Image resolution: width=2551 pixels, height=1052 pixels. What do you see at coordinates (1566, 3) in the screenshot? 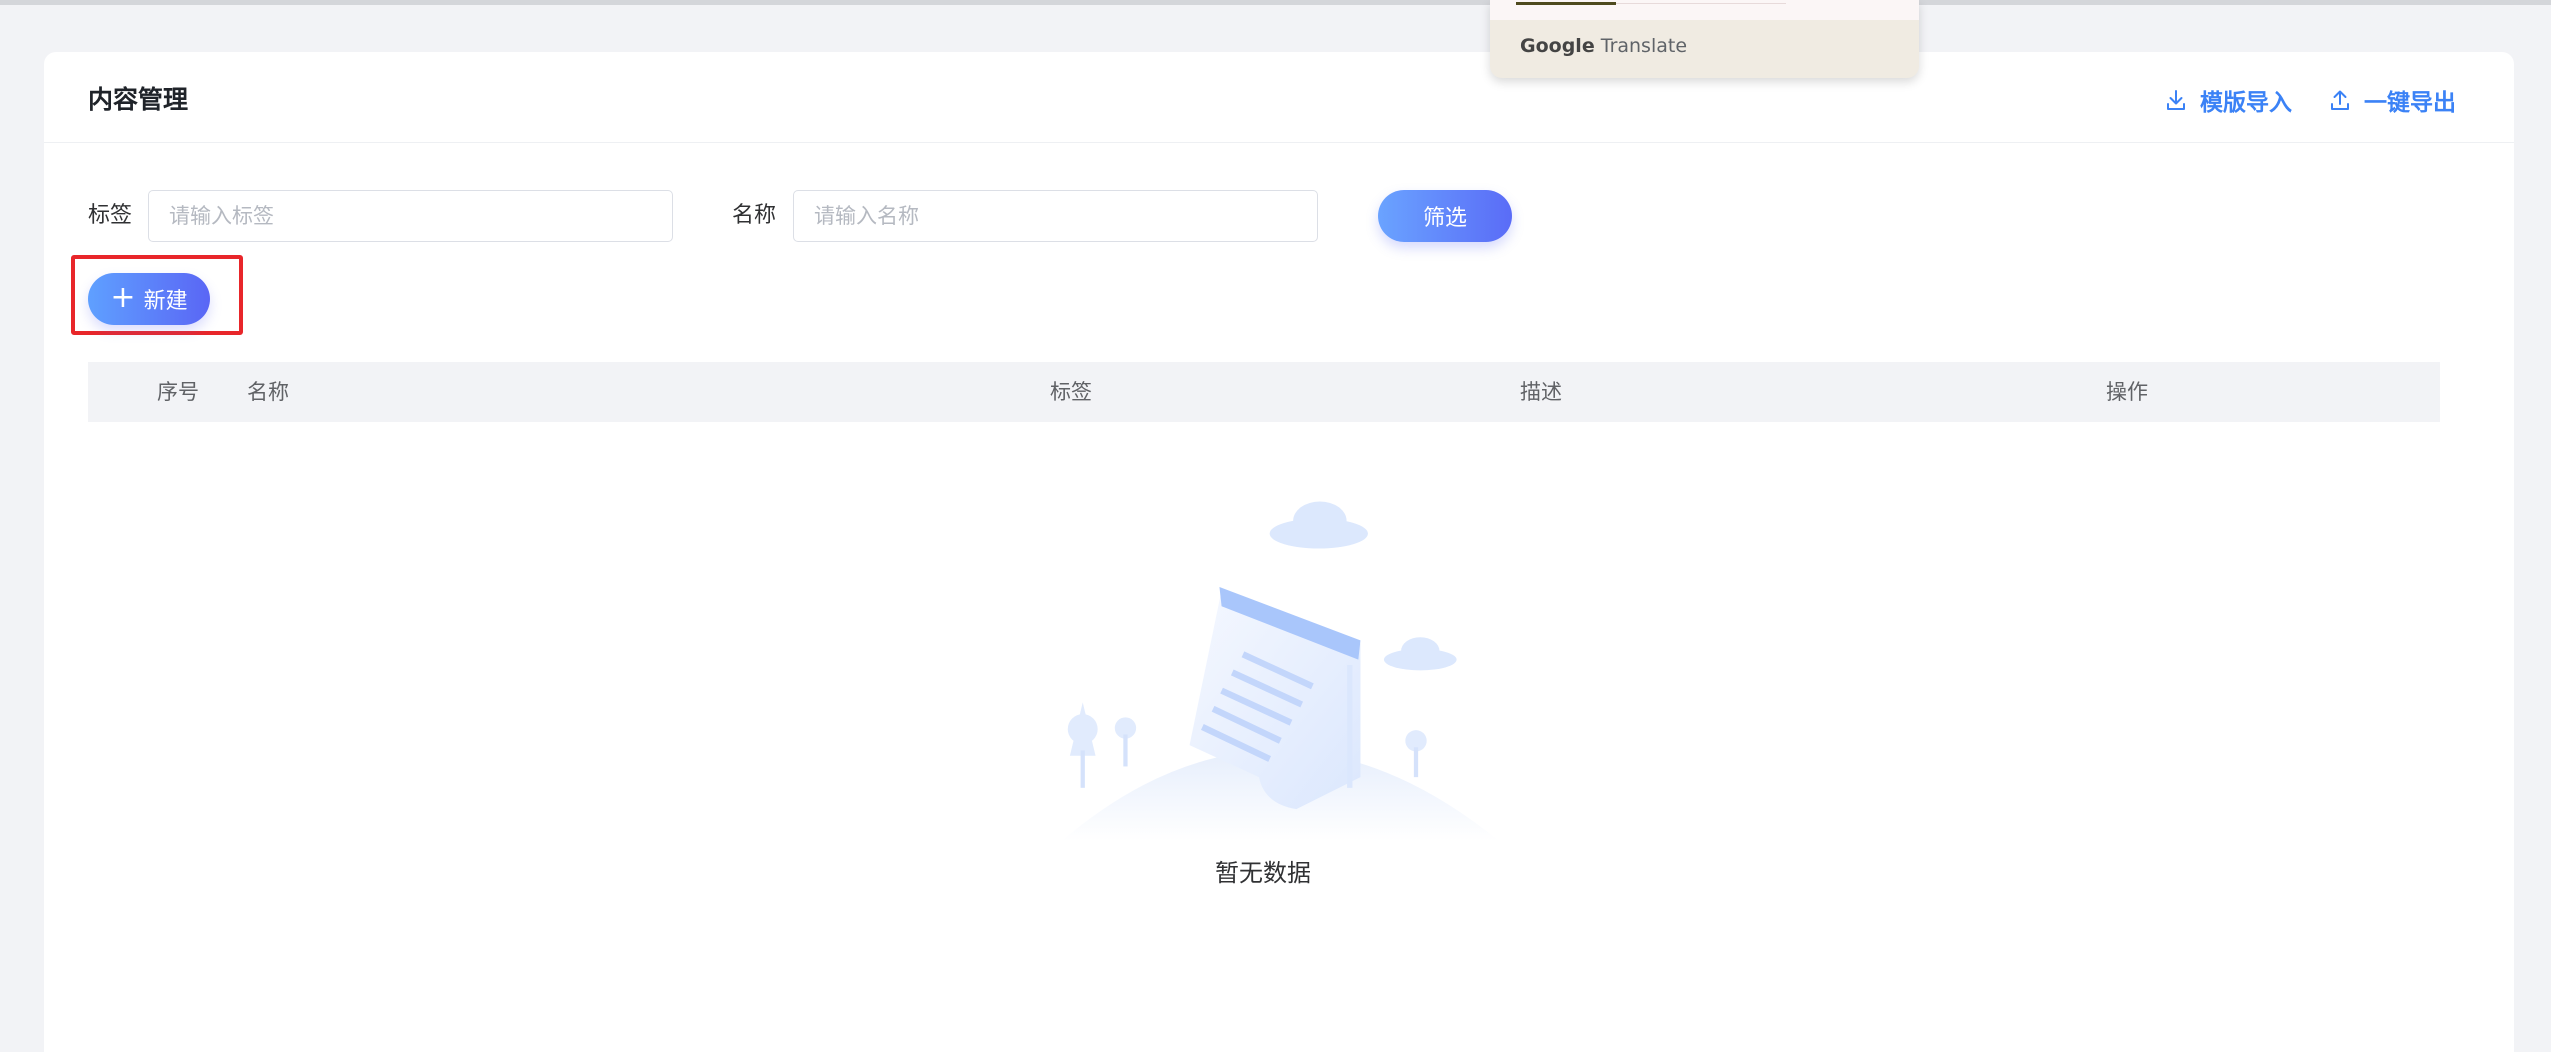
I see `popup-progress-indicator` at bounding box center [1566, 3].